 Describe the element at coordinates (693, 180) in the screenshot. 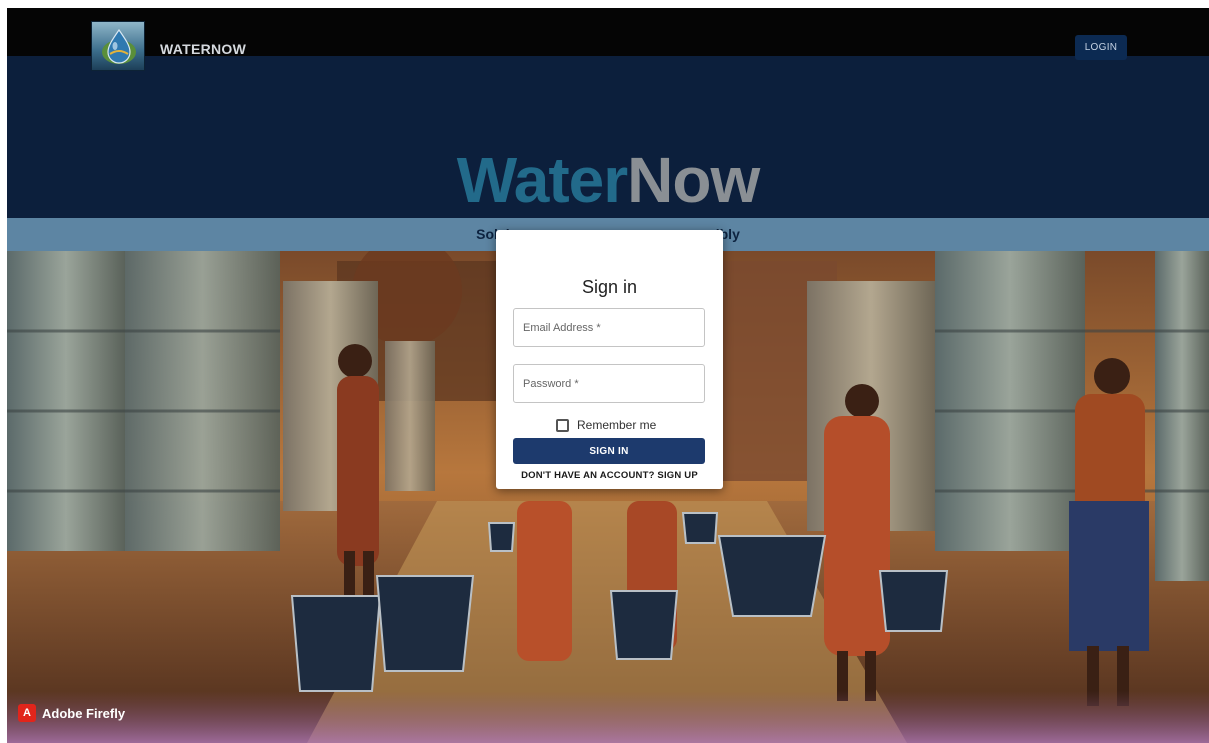

I see `hero-title-now: Now` at that location.